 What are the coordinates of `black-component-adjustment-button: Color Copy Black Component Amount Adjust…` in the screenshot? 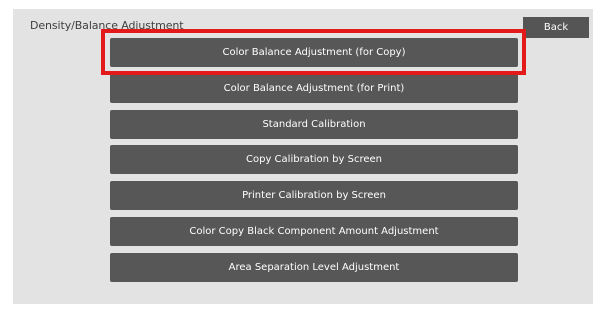 It's located at (314, 231).